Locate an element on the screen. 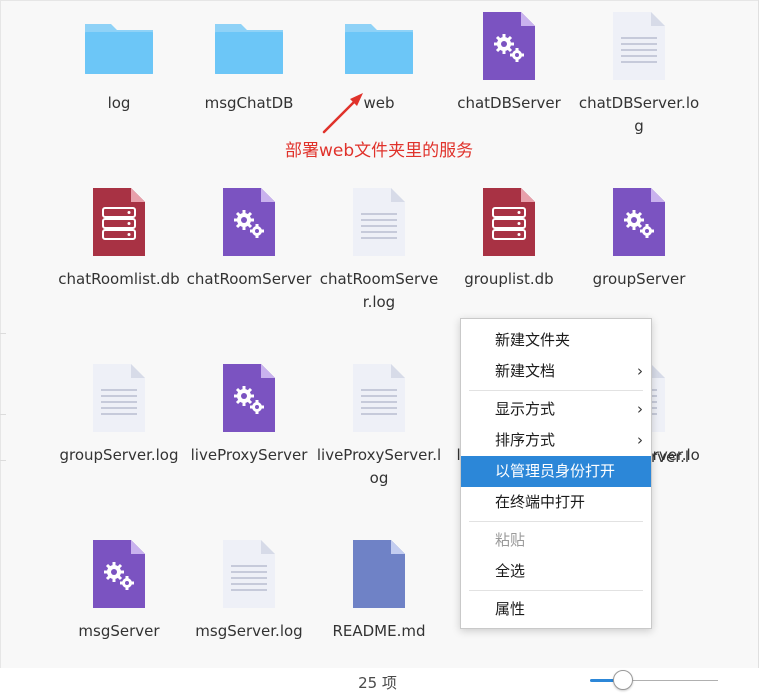  file-label: msgChatDB is located at coordinates (249, 103).